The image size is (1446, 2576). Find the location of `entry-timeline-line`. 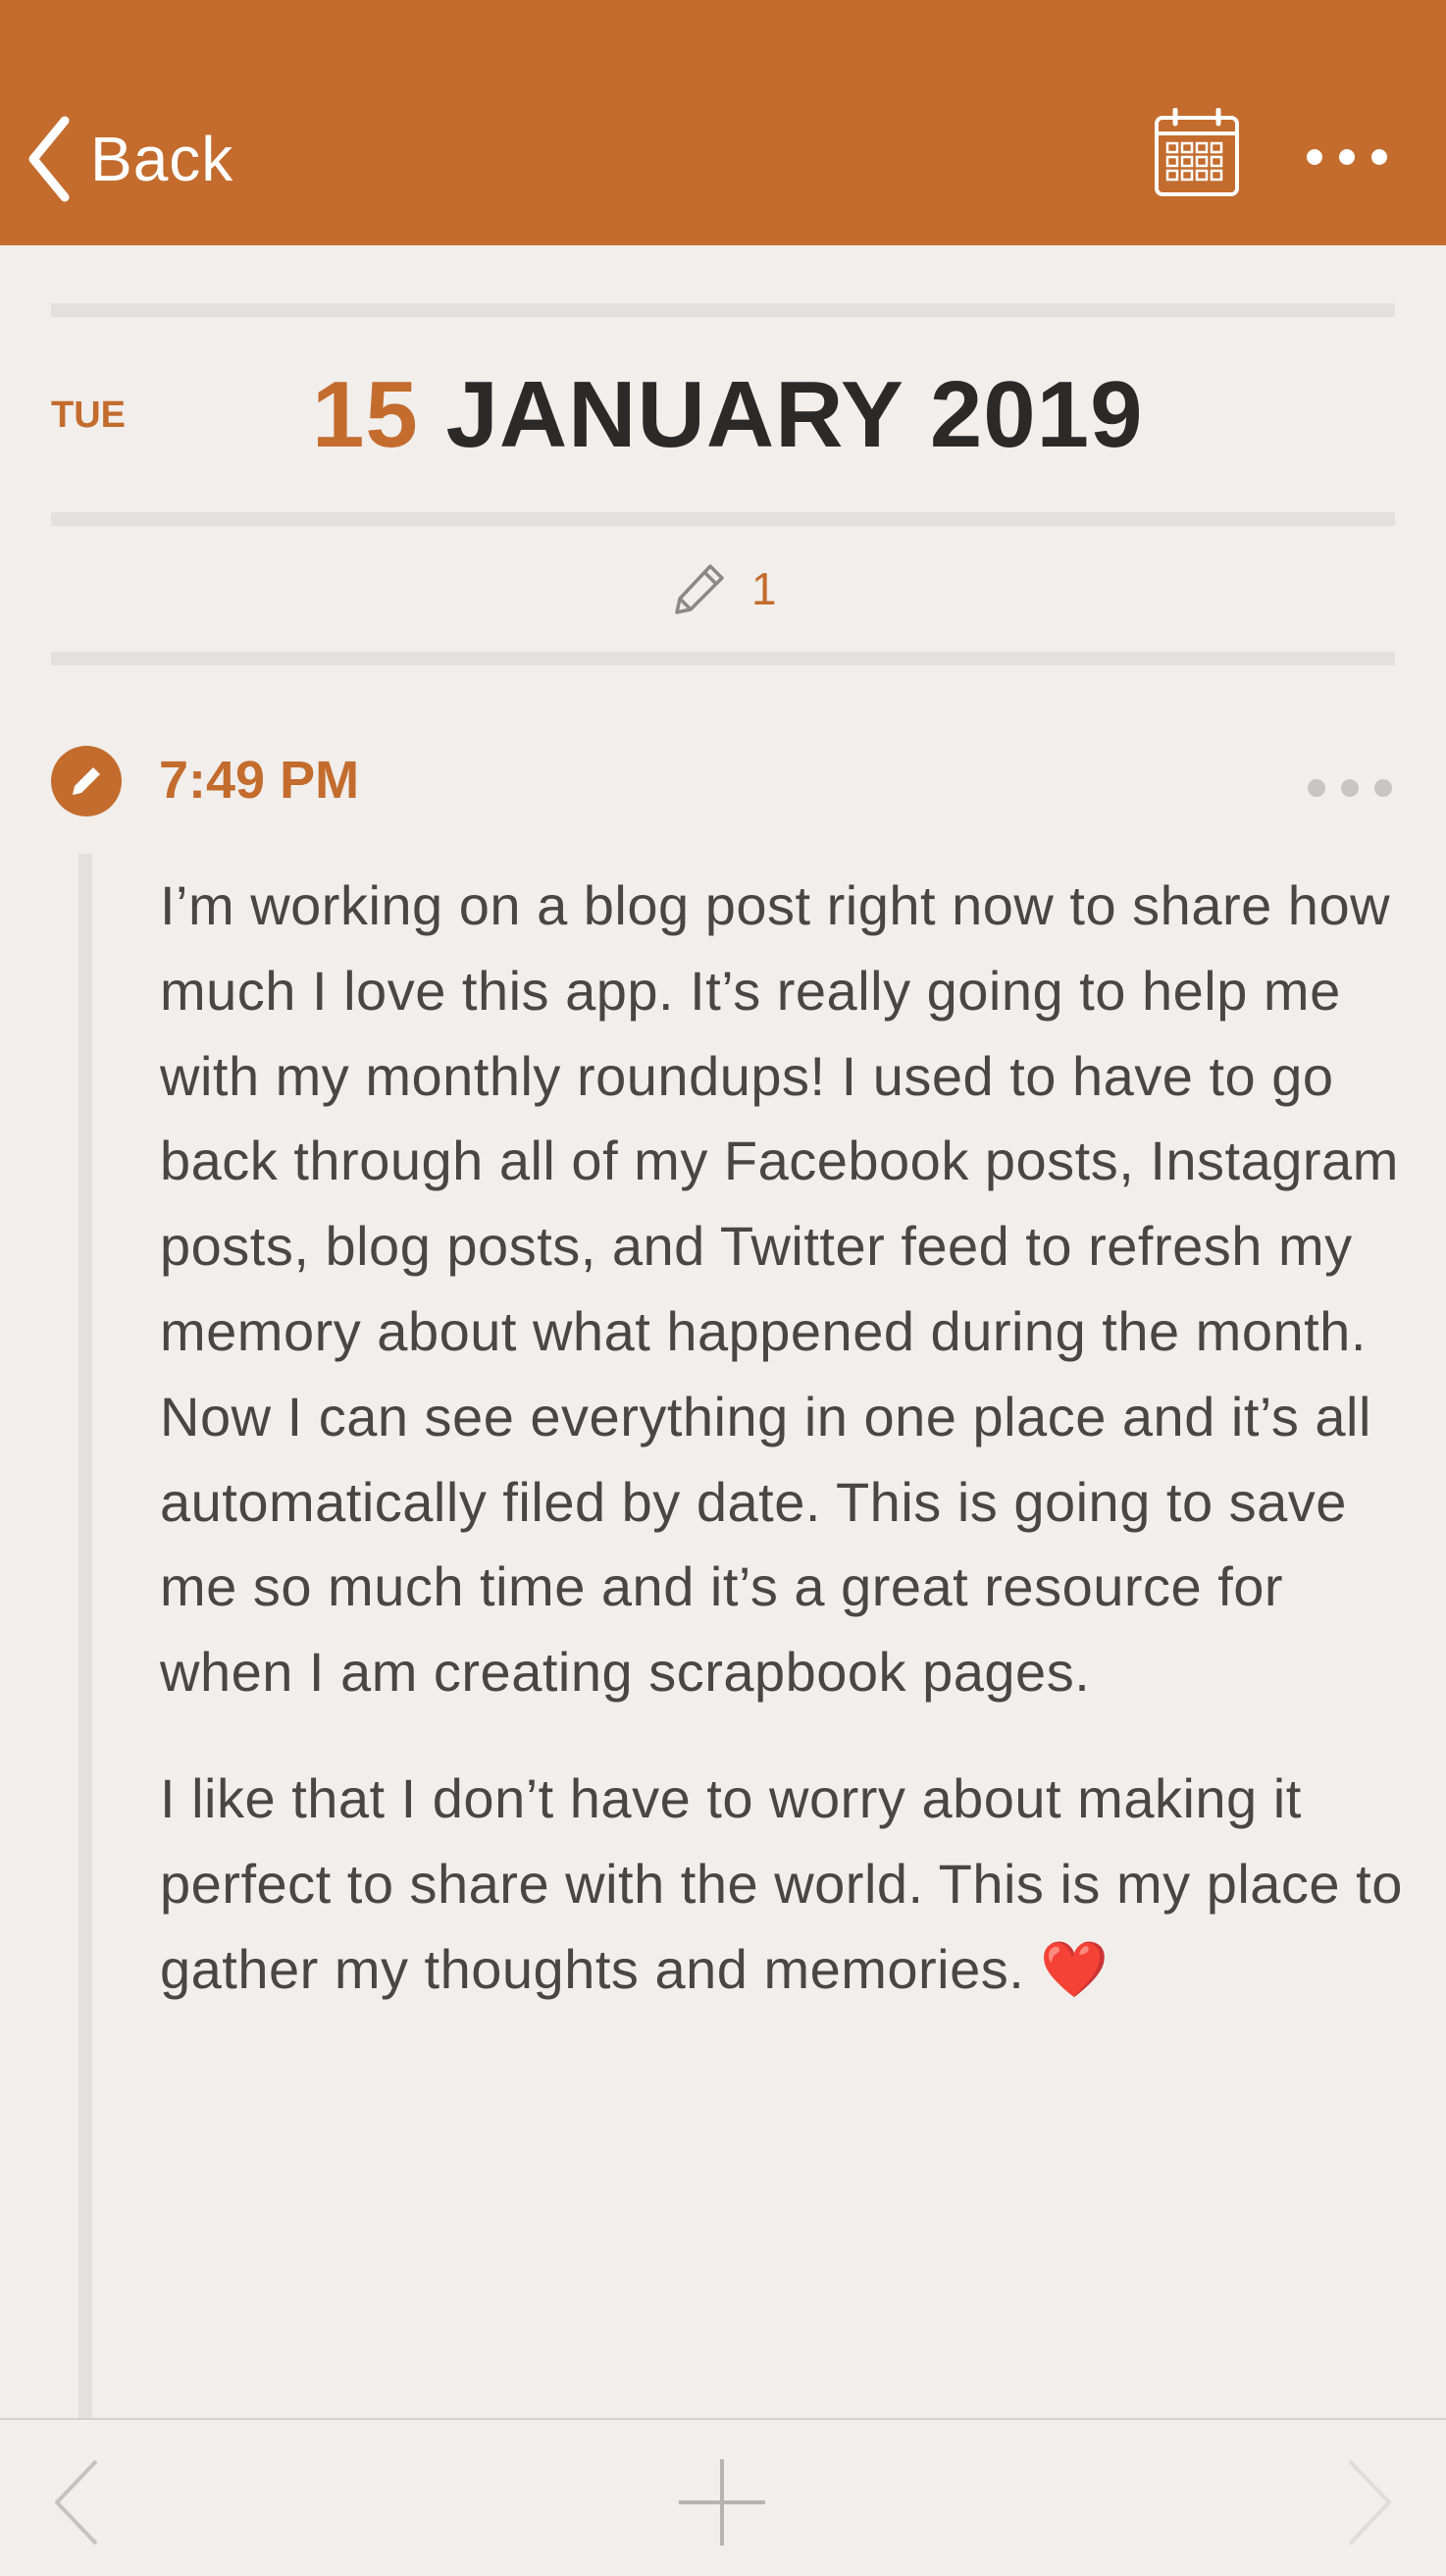

entry-timeline-line is located at coordinates (85, 1636).